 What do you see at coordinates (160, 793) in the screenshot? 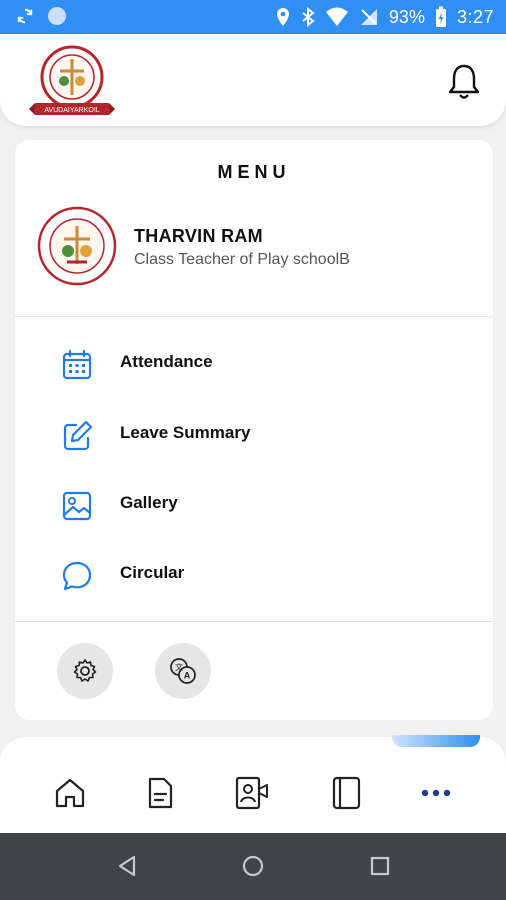
I see `document-icon` at bounding box center [160, 793].